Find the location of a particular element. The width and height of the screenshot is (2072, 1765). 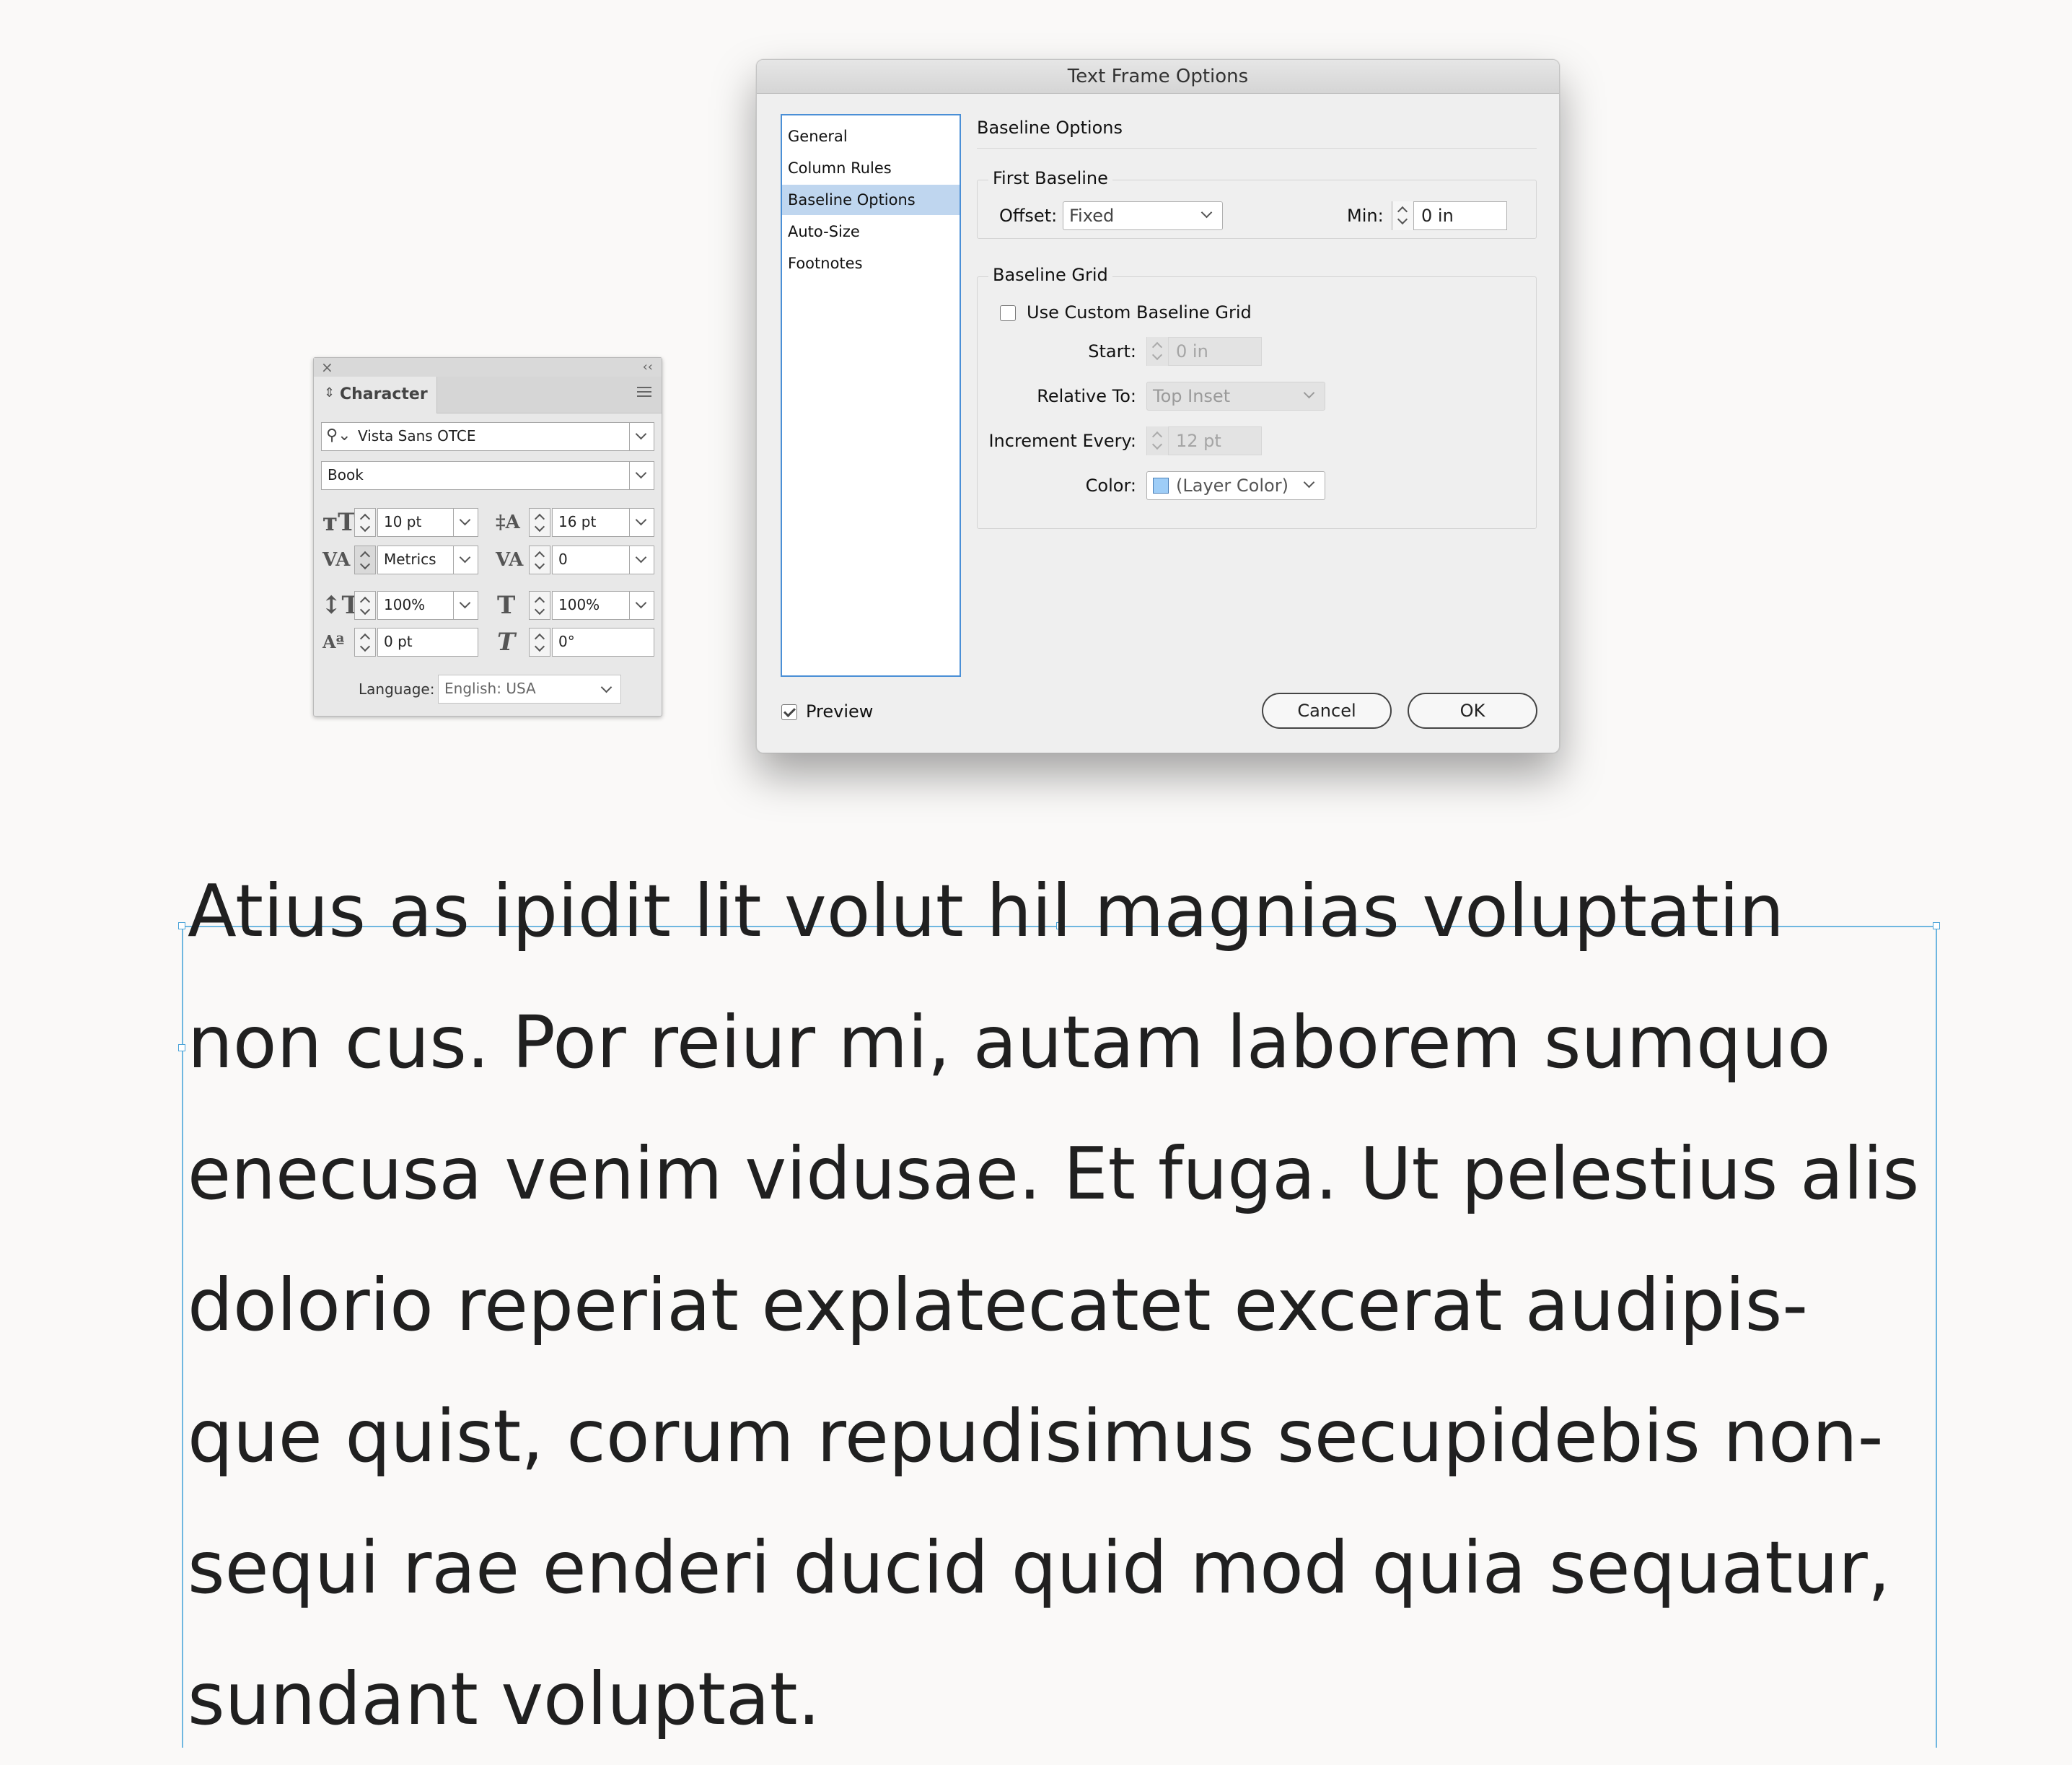

skew-value: 0° is located at coordinates (566, 641).